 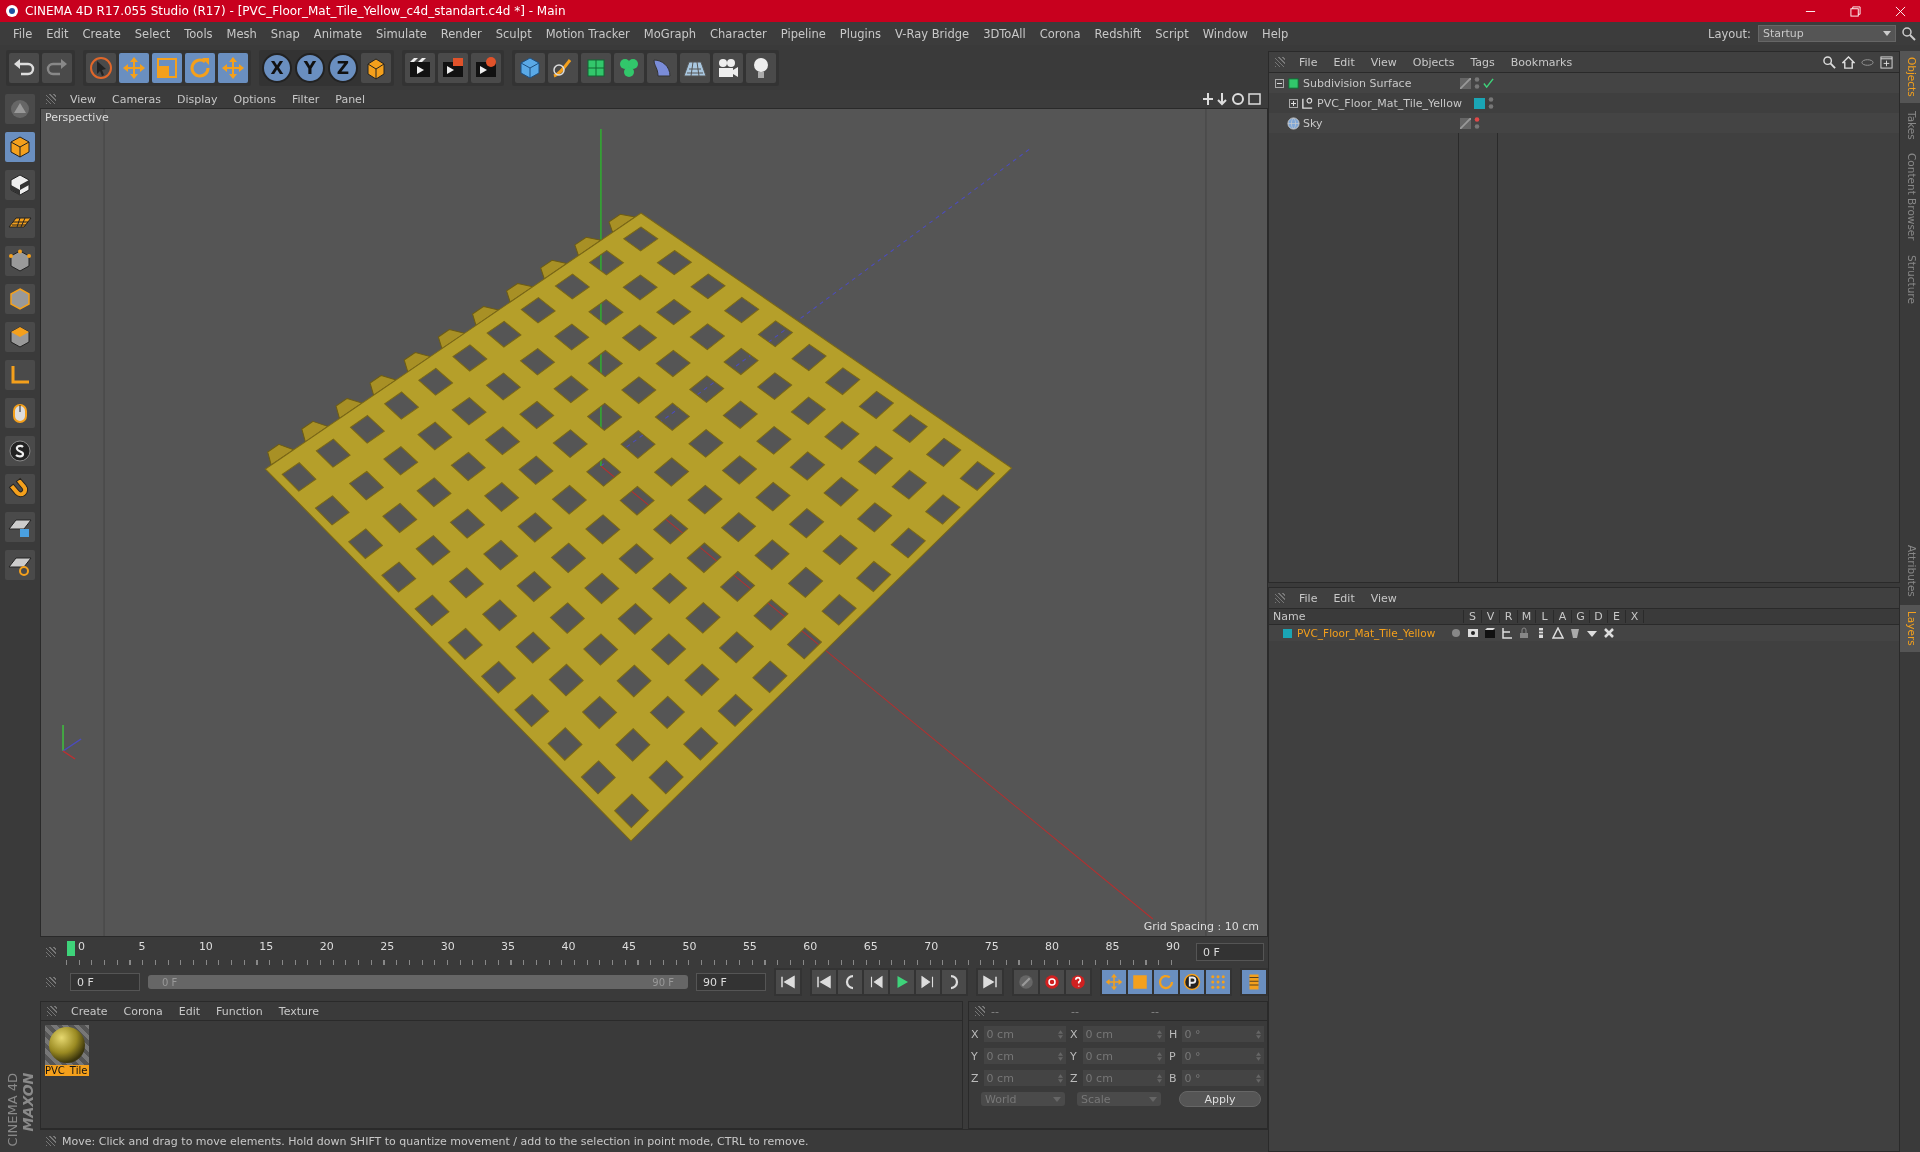 I want to click on side-tab: Layers, so click(x=1910, y=628).